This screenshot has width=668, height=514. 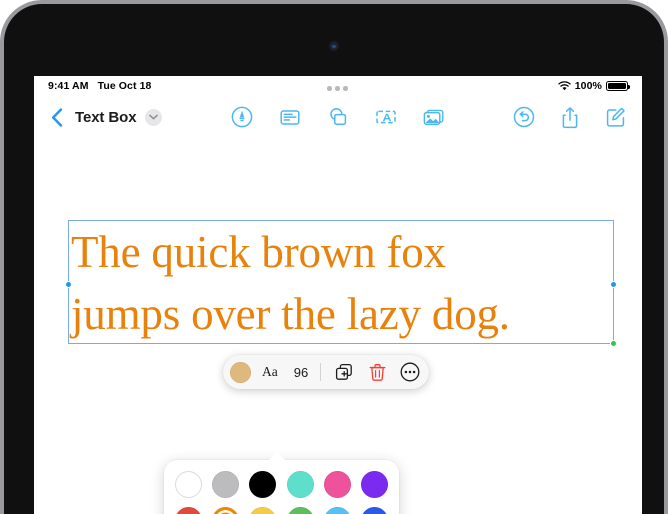 I want to click on color-orange, so click(x=226, y=510).